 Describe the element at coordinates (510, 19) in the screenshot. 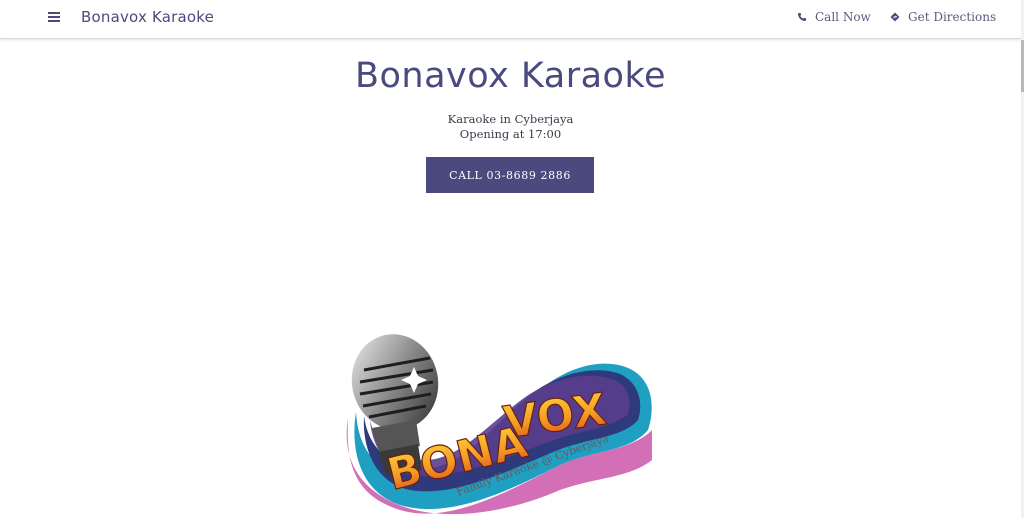

I see `top-navigation-bar: Bonavox Karaoke Call Now Get Directions` at that location.